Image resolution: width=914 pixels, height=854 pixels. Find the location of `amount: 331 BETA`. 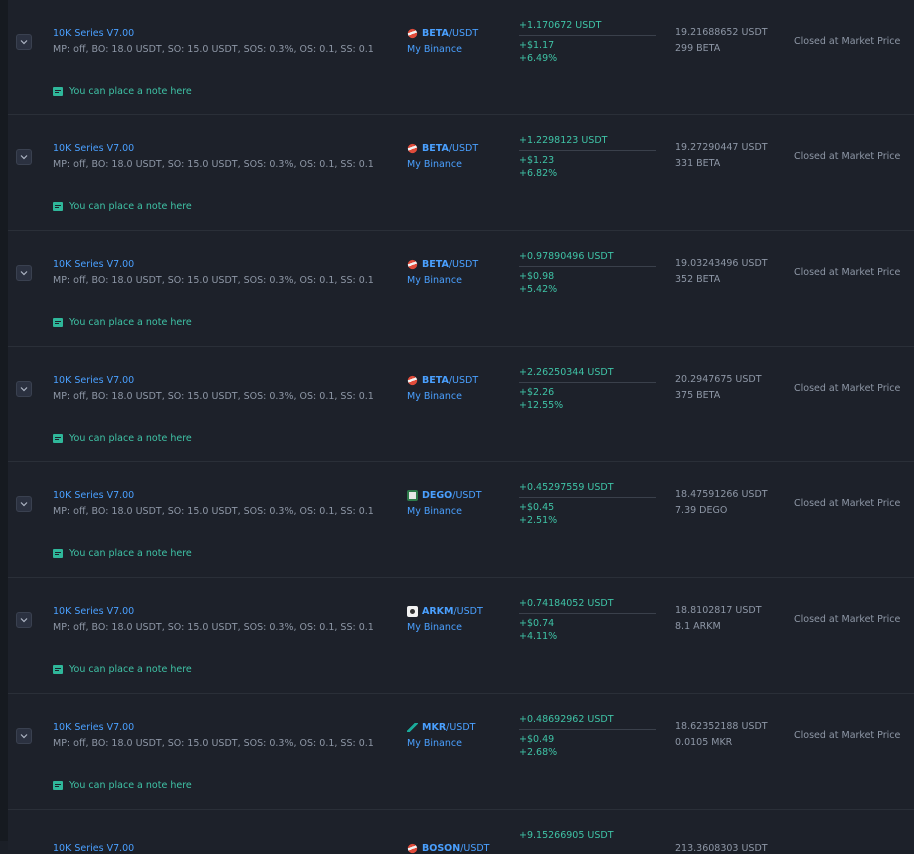

amount: 331 BETA is located at coordinates (698, 163).